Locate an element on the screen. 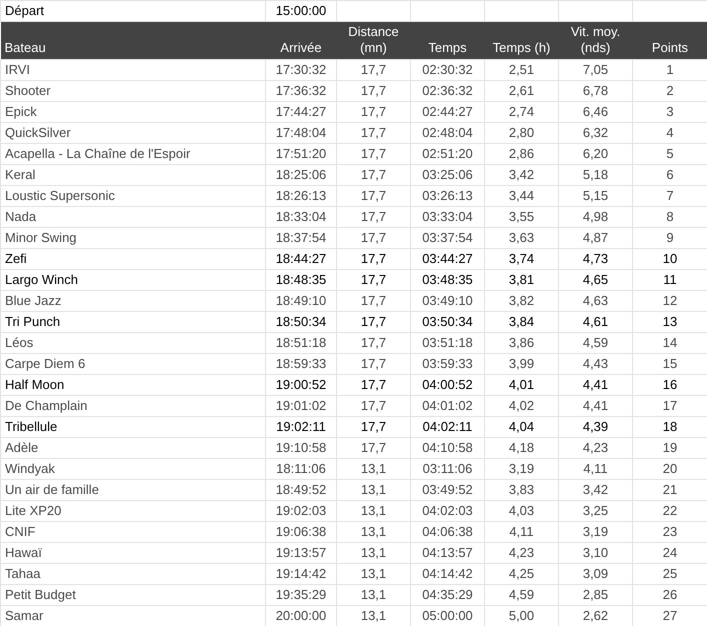 This screenshot has width=707, height=626. table-cell: 2,51 is located at coordinates (521, 70).